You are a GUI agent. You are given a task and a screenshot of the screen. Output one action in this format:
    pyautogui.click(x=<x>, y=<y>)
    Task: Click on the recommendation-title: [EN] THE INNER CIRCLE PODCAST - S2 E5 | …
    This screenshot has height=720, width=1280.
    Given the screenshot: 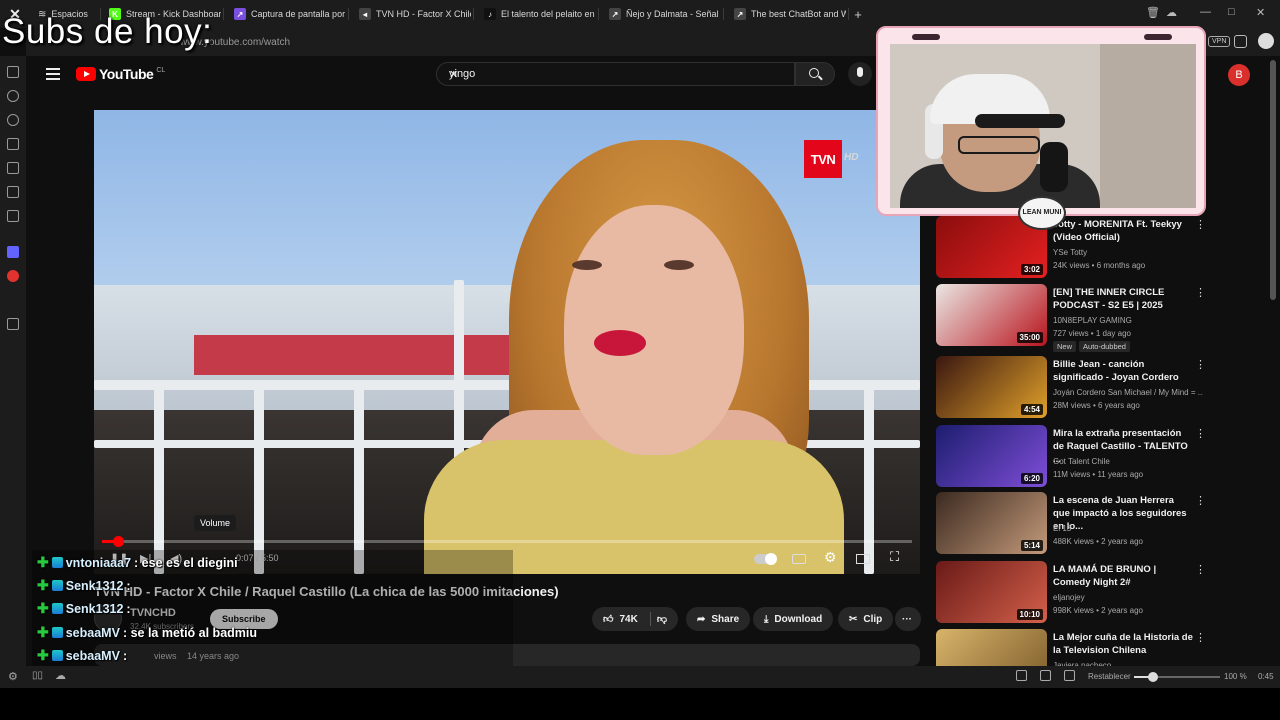 What is the action you would take?
    pyautogui.click(x=1123, y=299)
    